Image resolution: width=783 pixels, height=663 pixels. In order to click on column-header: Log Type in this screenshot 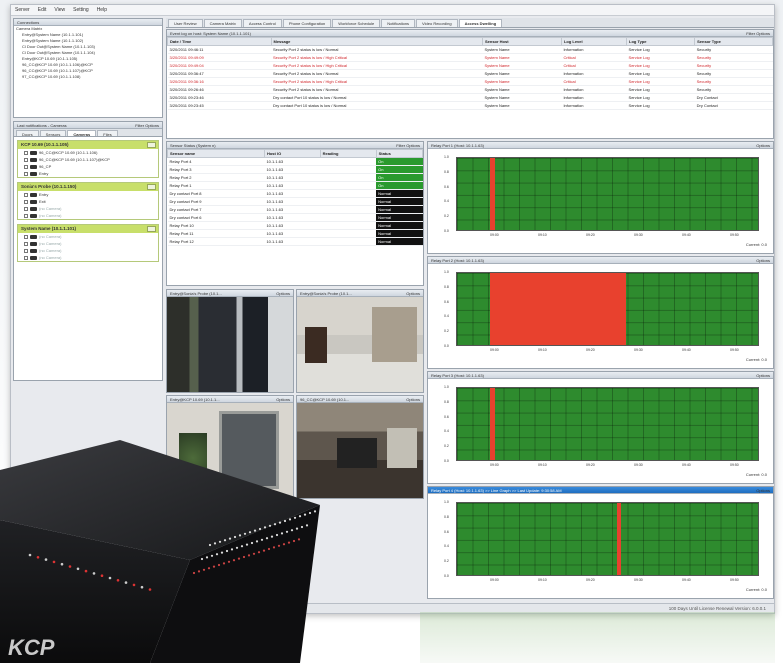, I will do `click(661, 41)`.